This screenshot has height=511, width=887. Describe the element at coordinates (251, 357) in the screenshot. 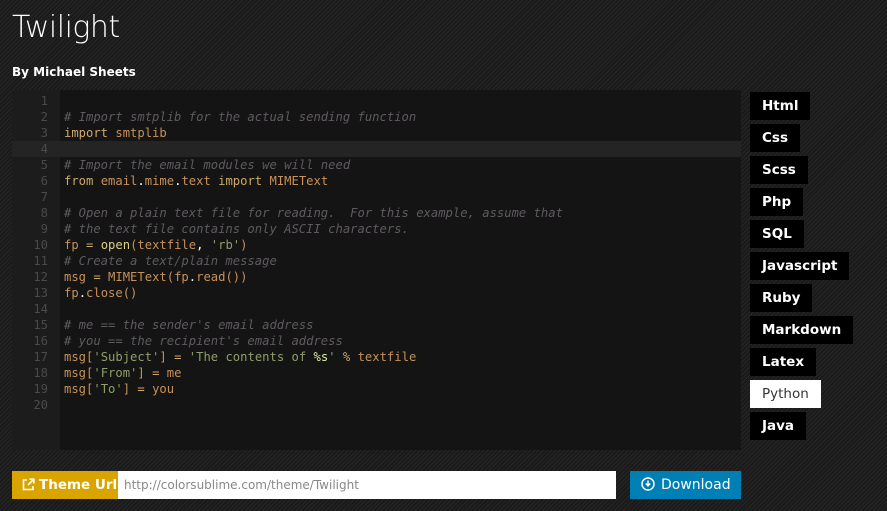

I see `code-token: 'The contents of` at that location.